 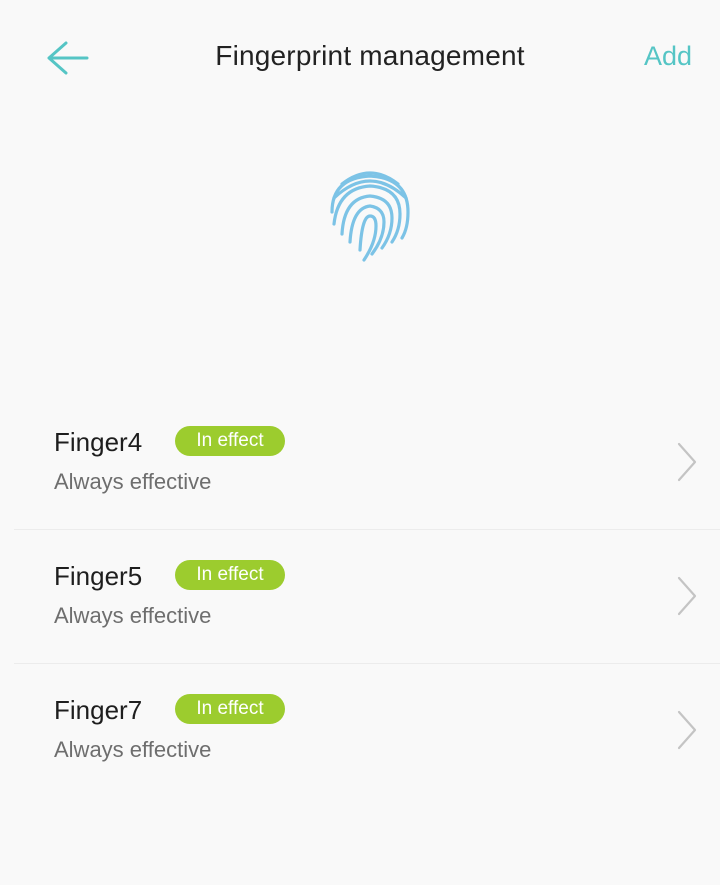 I want to click on add-button: Add, so click(x=668, y=56).